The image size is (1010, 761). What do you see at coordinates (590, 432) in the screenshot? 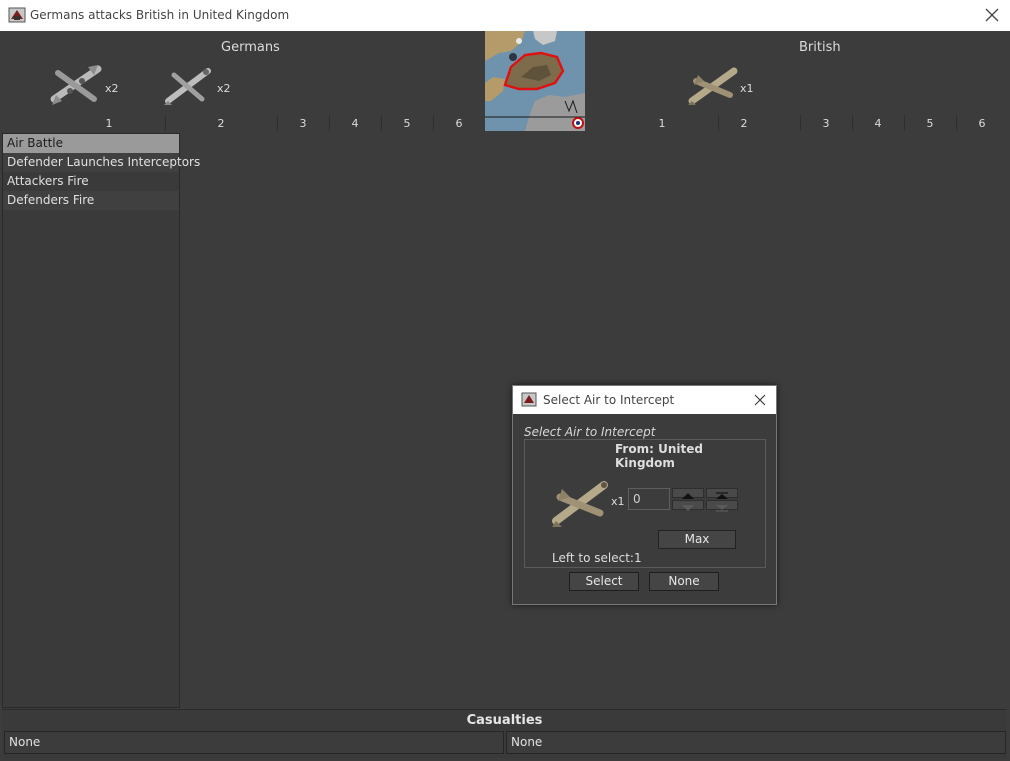
I see `dialog-heading: Select Air to Intercept` at bounding box center [590, 432].